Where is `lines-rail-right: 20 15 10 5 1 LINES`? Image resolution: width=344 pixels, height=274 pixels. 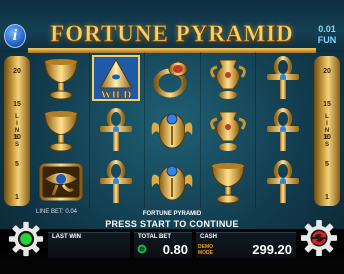 lines-rail-right: 20 15 10 5 1 LINES is located at coordinates (327, 131).